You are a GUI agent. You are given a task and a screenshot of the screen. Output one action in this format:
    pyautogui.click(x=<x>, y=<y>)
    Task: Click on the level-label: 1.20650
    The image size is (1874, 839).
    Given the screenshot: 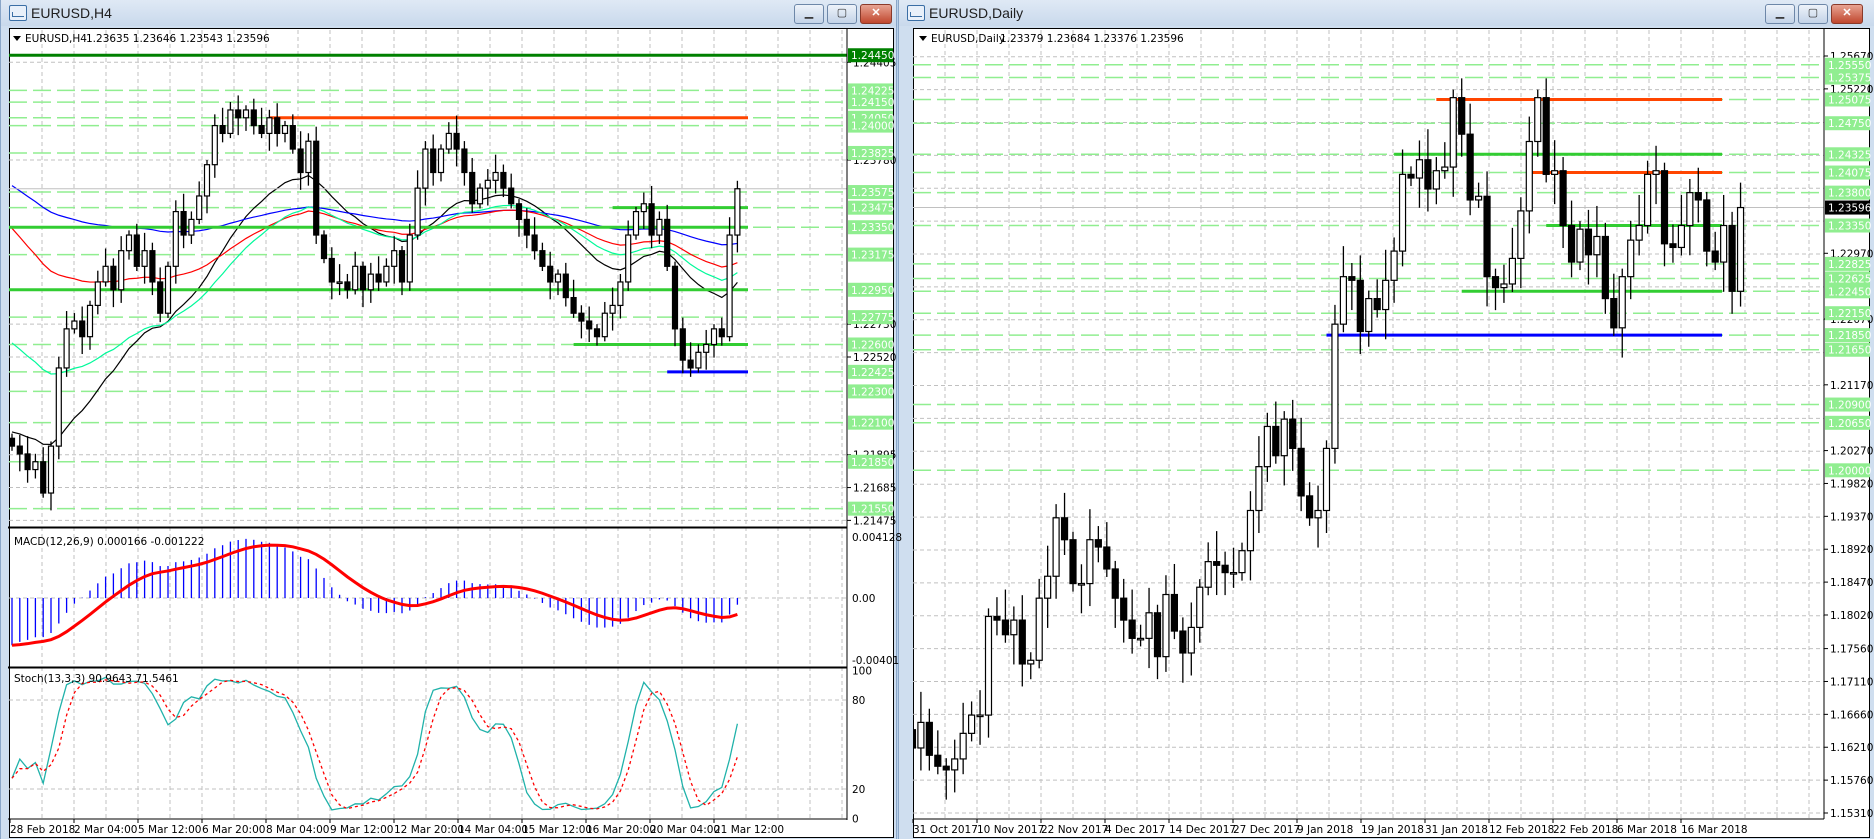 What is the action you would take?
    pyautogui.click(x=1849, y=424)
    